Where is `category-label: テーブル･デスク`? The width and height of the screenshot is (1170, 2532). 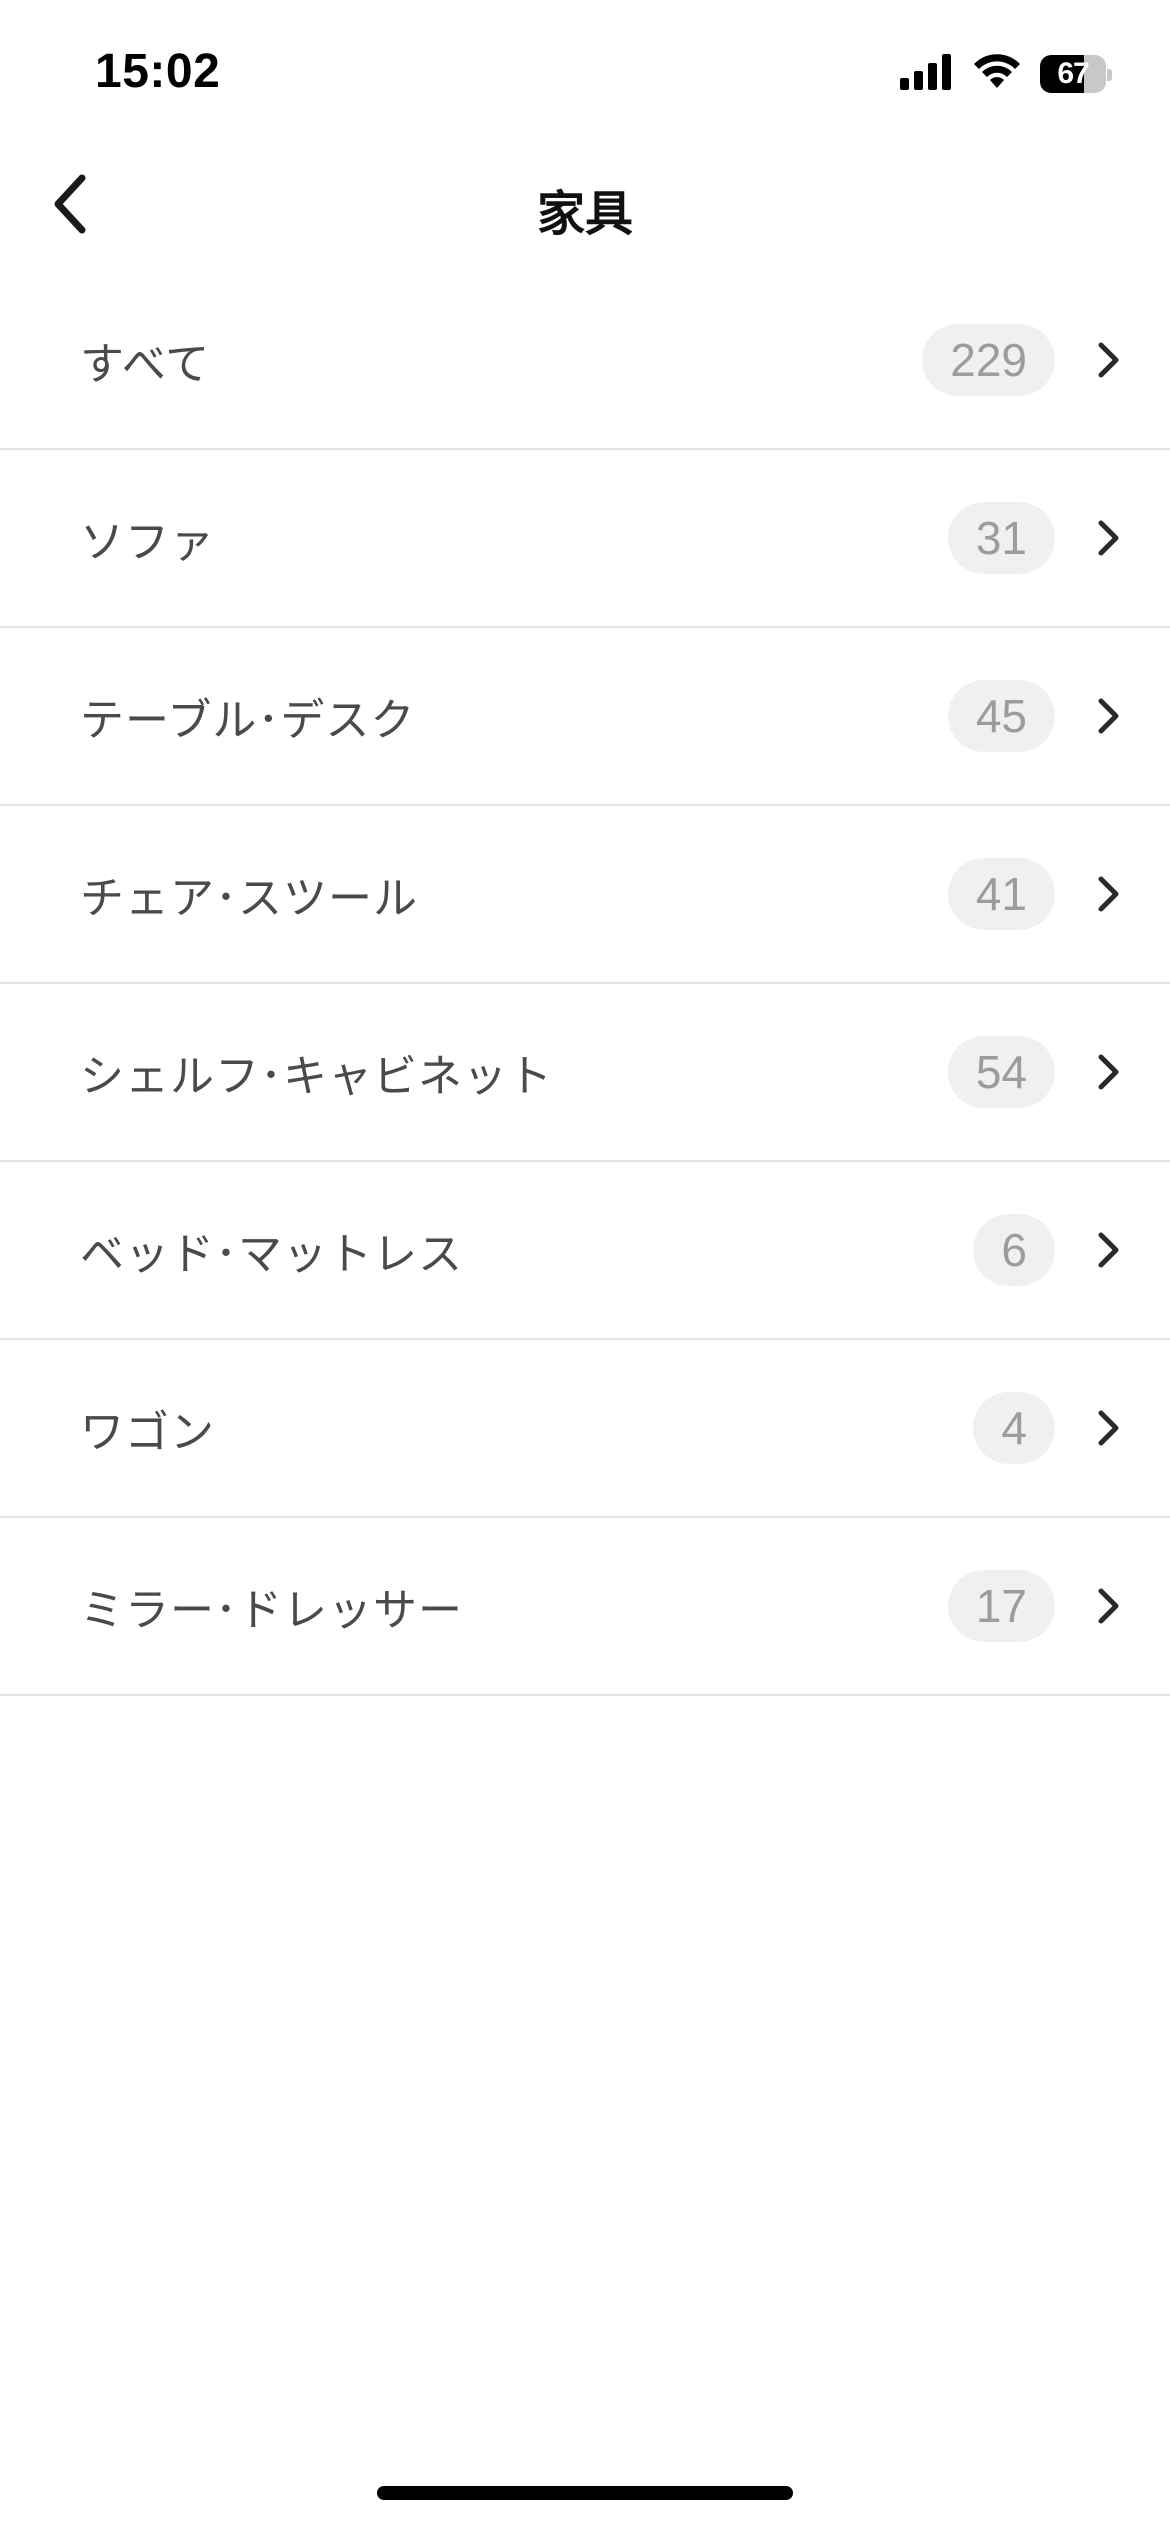
category-label: テーブル･デスク is located at coordinates (248, 720).